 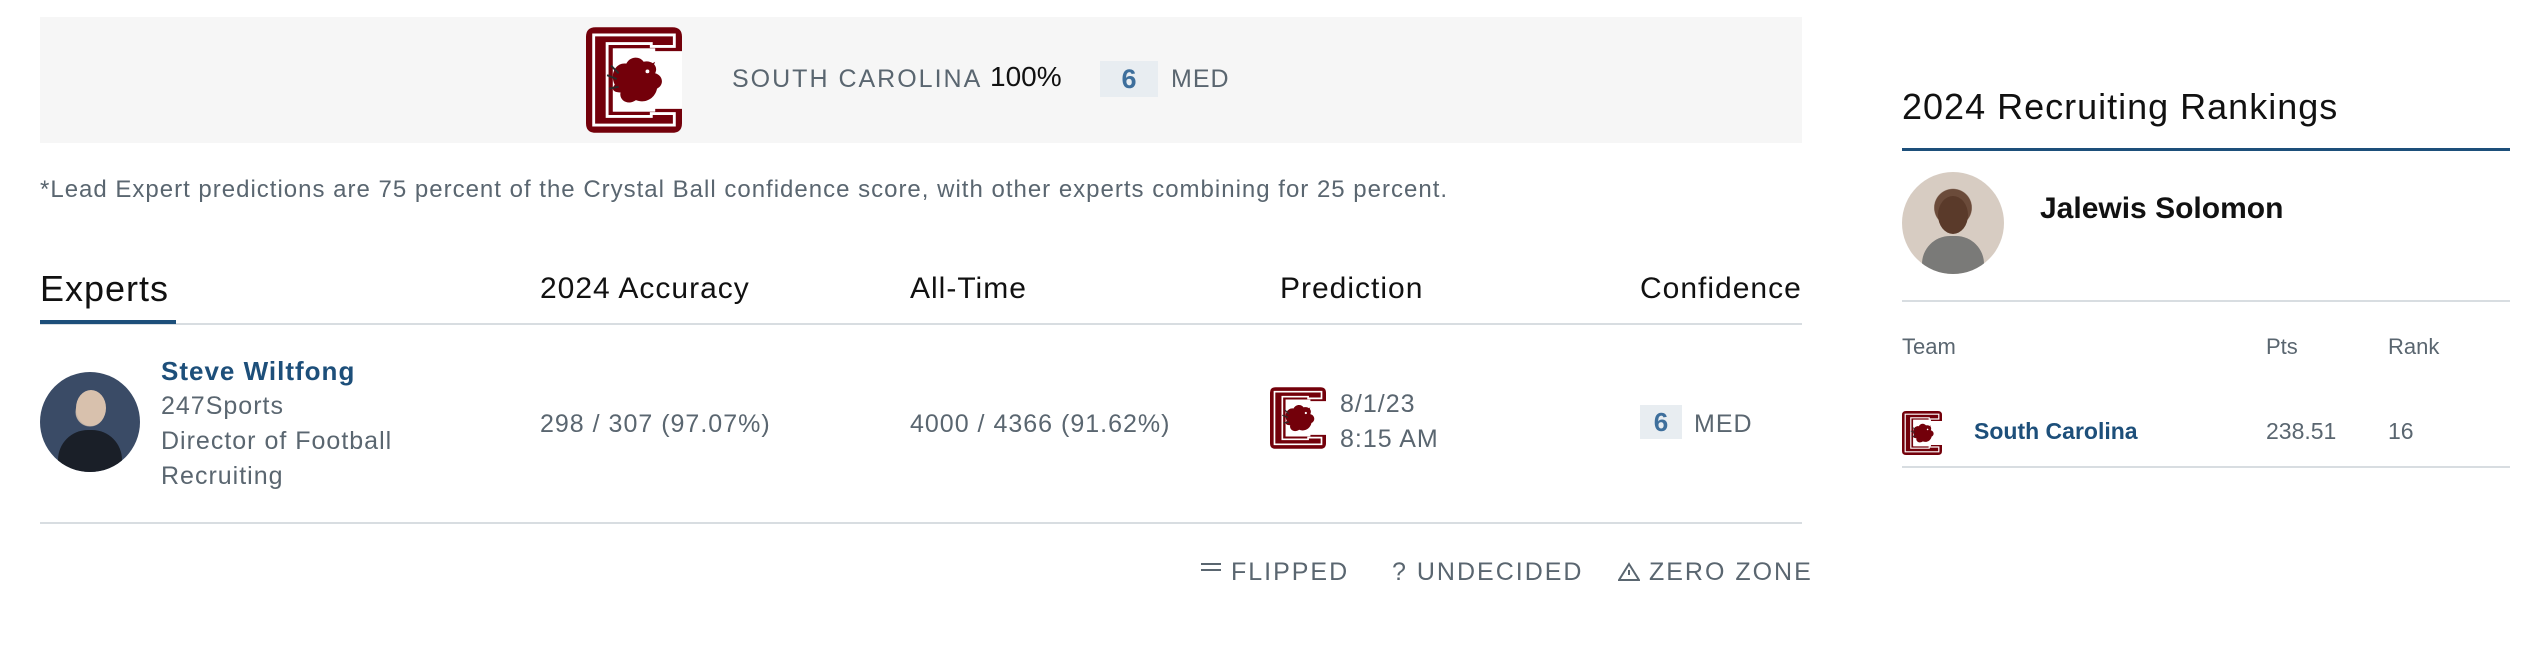 I want to click on header-confidence: Confidence, so click(x=1721, y=288).